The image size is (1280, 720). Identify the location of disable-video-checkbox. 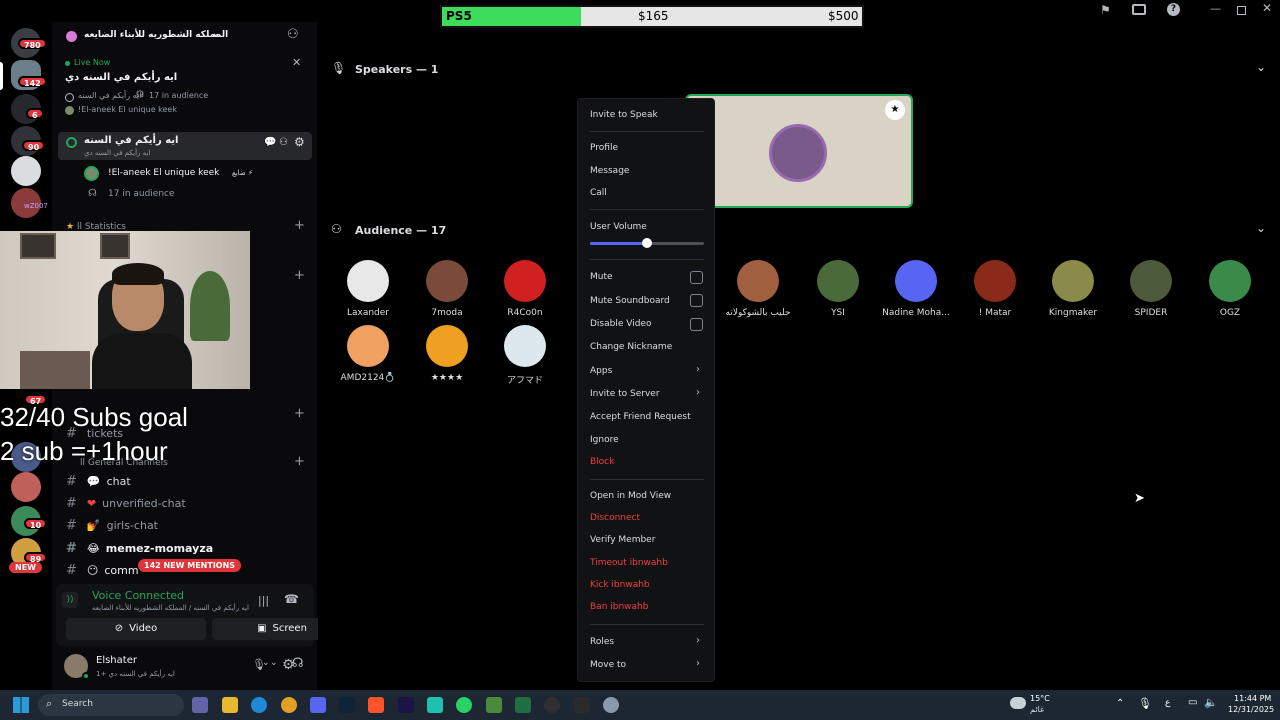
(696, 324).